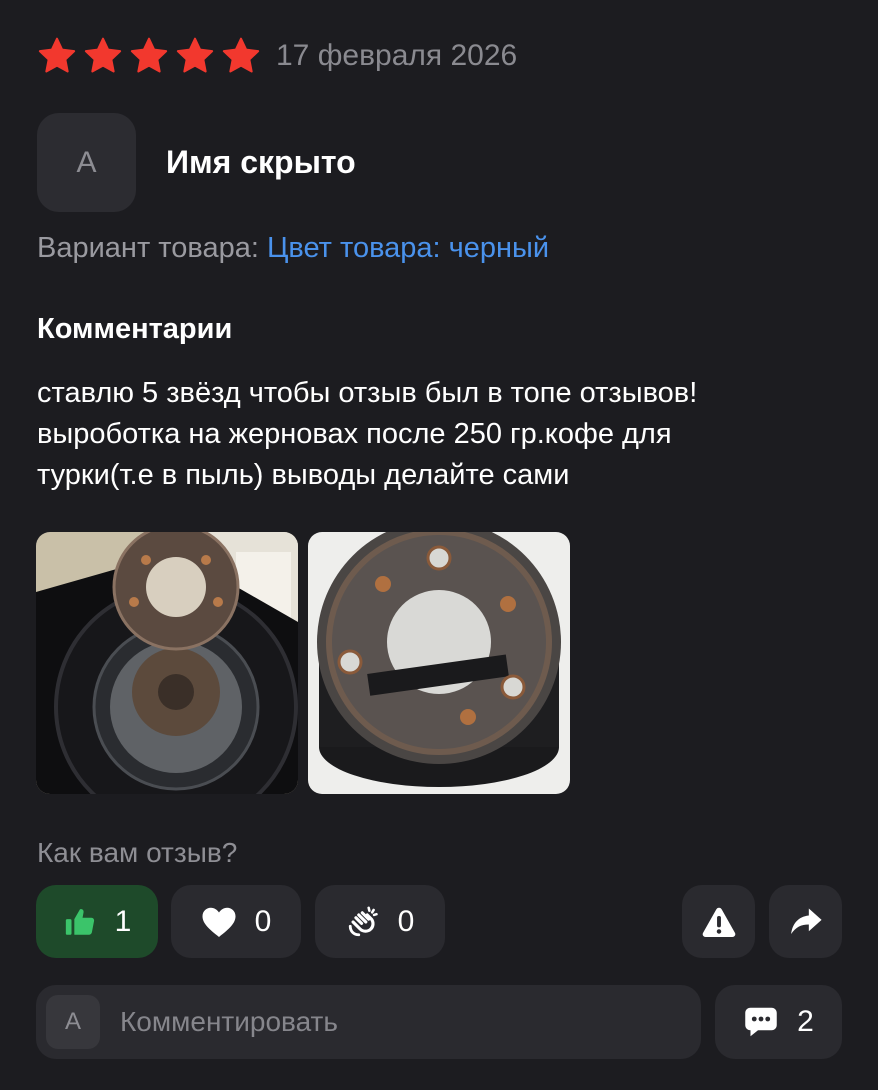  Describe the element at coordinates (778, 1022) in the screenshot. I see `comments-button: 2` at that location.